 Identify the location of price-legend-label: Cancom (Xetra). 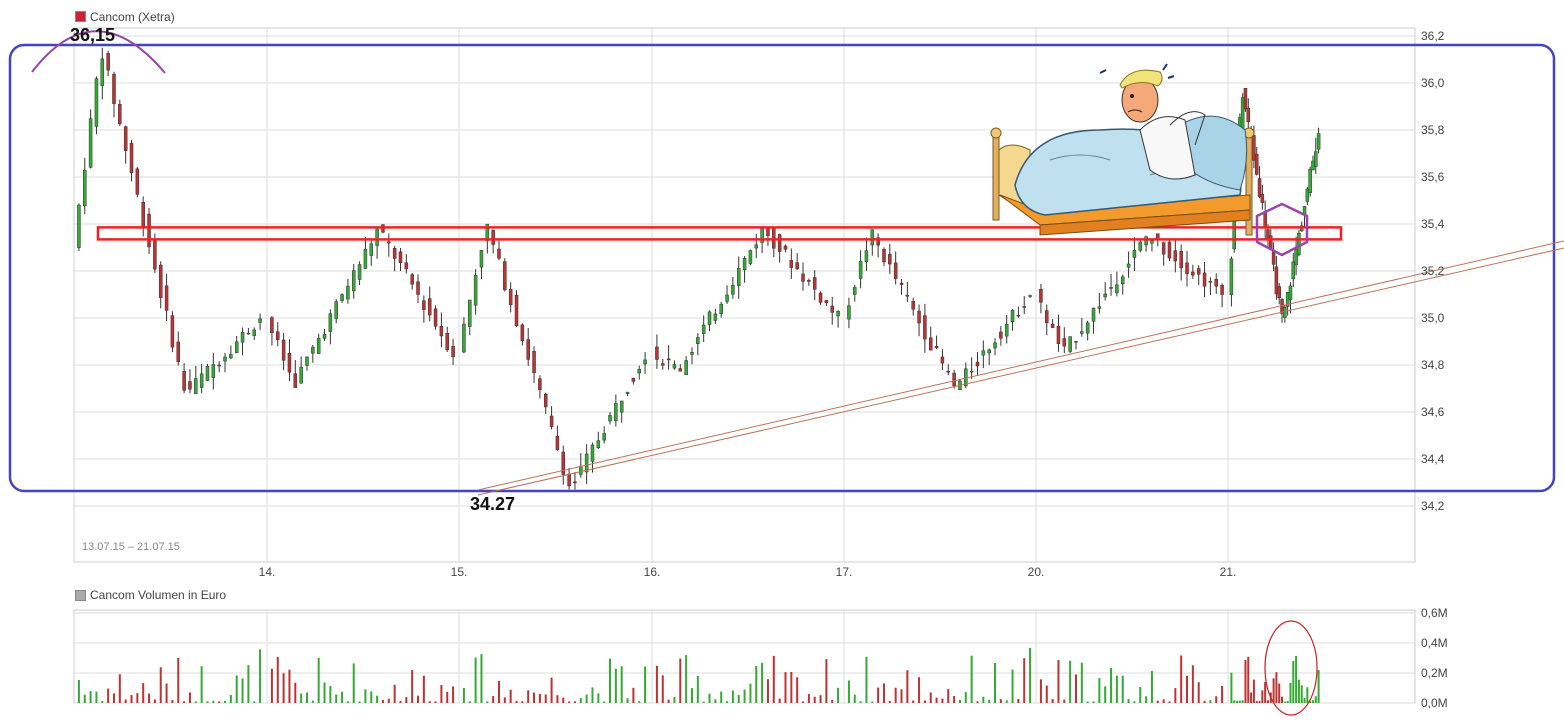
(132, 17).